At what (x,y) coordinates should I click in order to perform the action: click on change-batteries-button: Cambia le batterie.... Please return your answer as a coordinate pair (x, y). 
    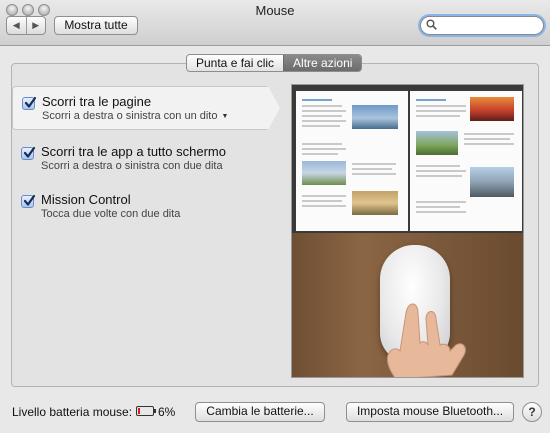
    Looking at the image, I should click on (260, 412).